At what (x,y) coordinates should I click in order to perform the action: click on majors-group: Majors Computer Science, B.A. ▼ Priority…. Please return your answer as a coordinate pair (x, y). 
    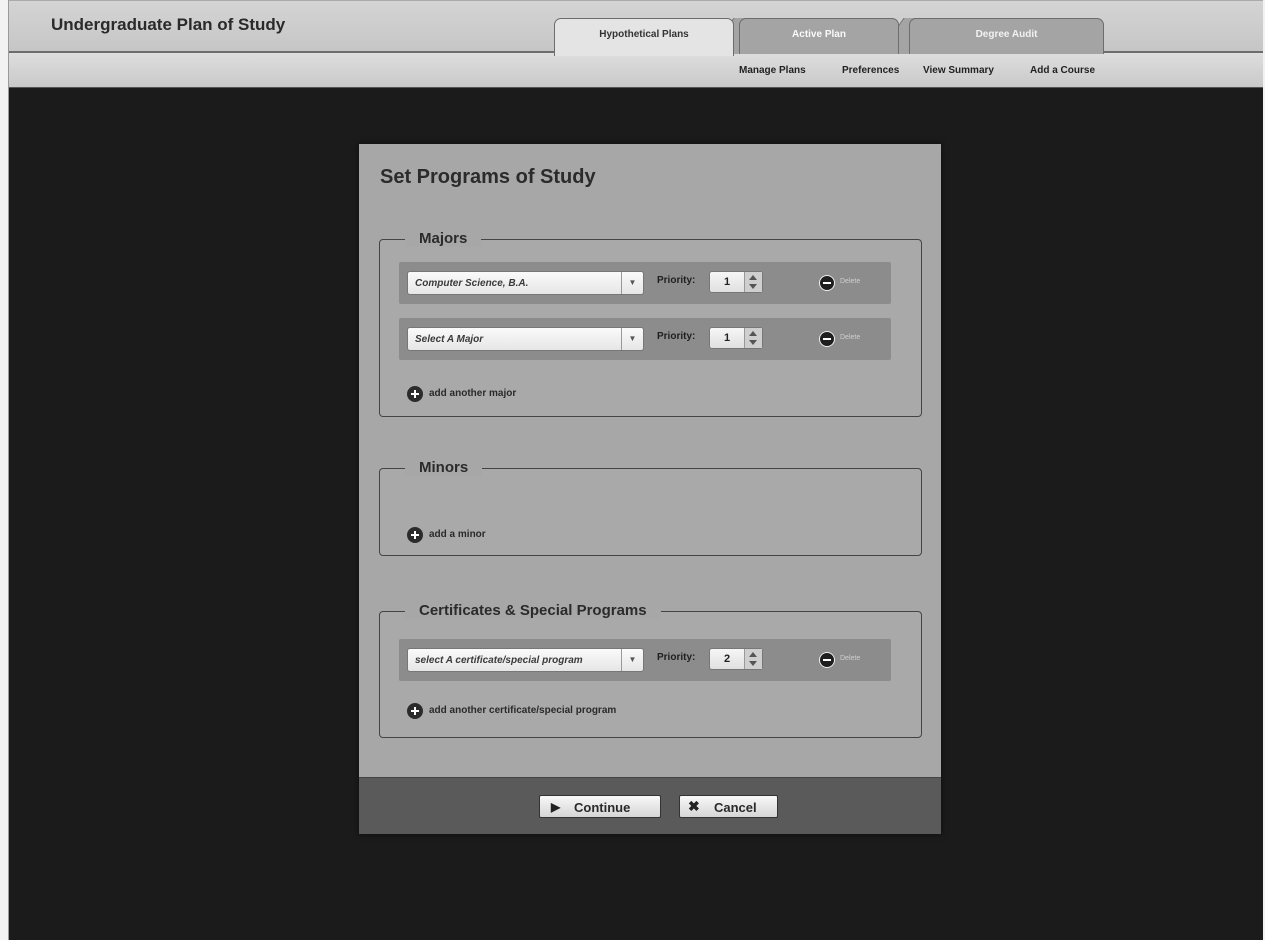
    Looking at the image, I should click on (650, 323).